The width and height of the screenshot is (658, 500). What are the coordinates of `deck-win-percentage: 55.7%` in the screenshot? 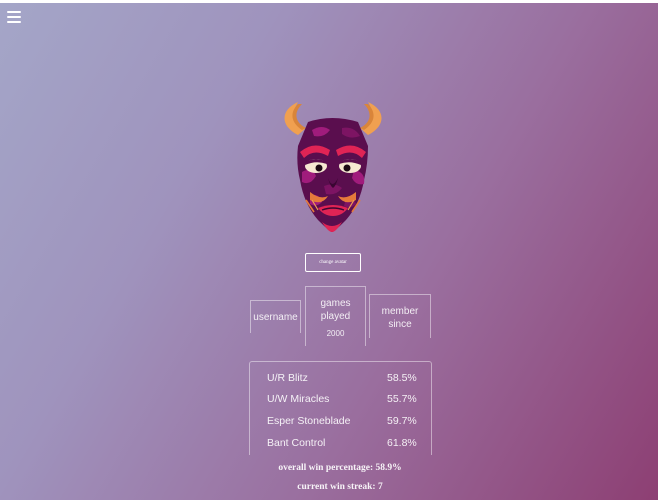 It's located at (402, 399).